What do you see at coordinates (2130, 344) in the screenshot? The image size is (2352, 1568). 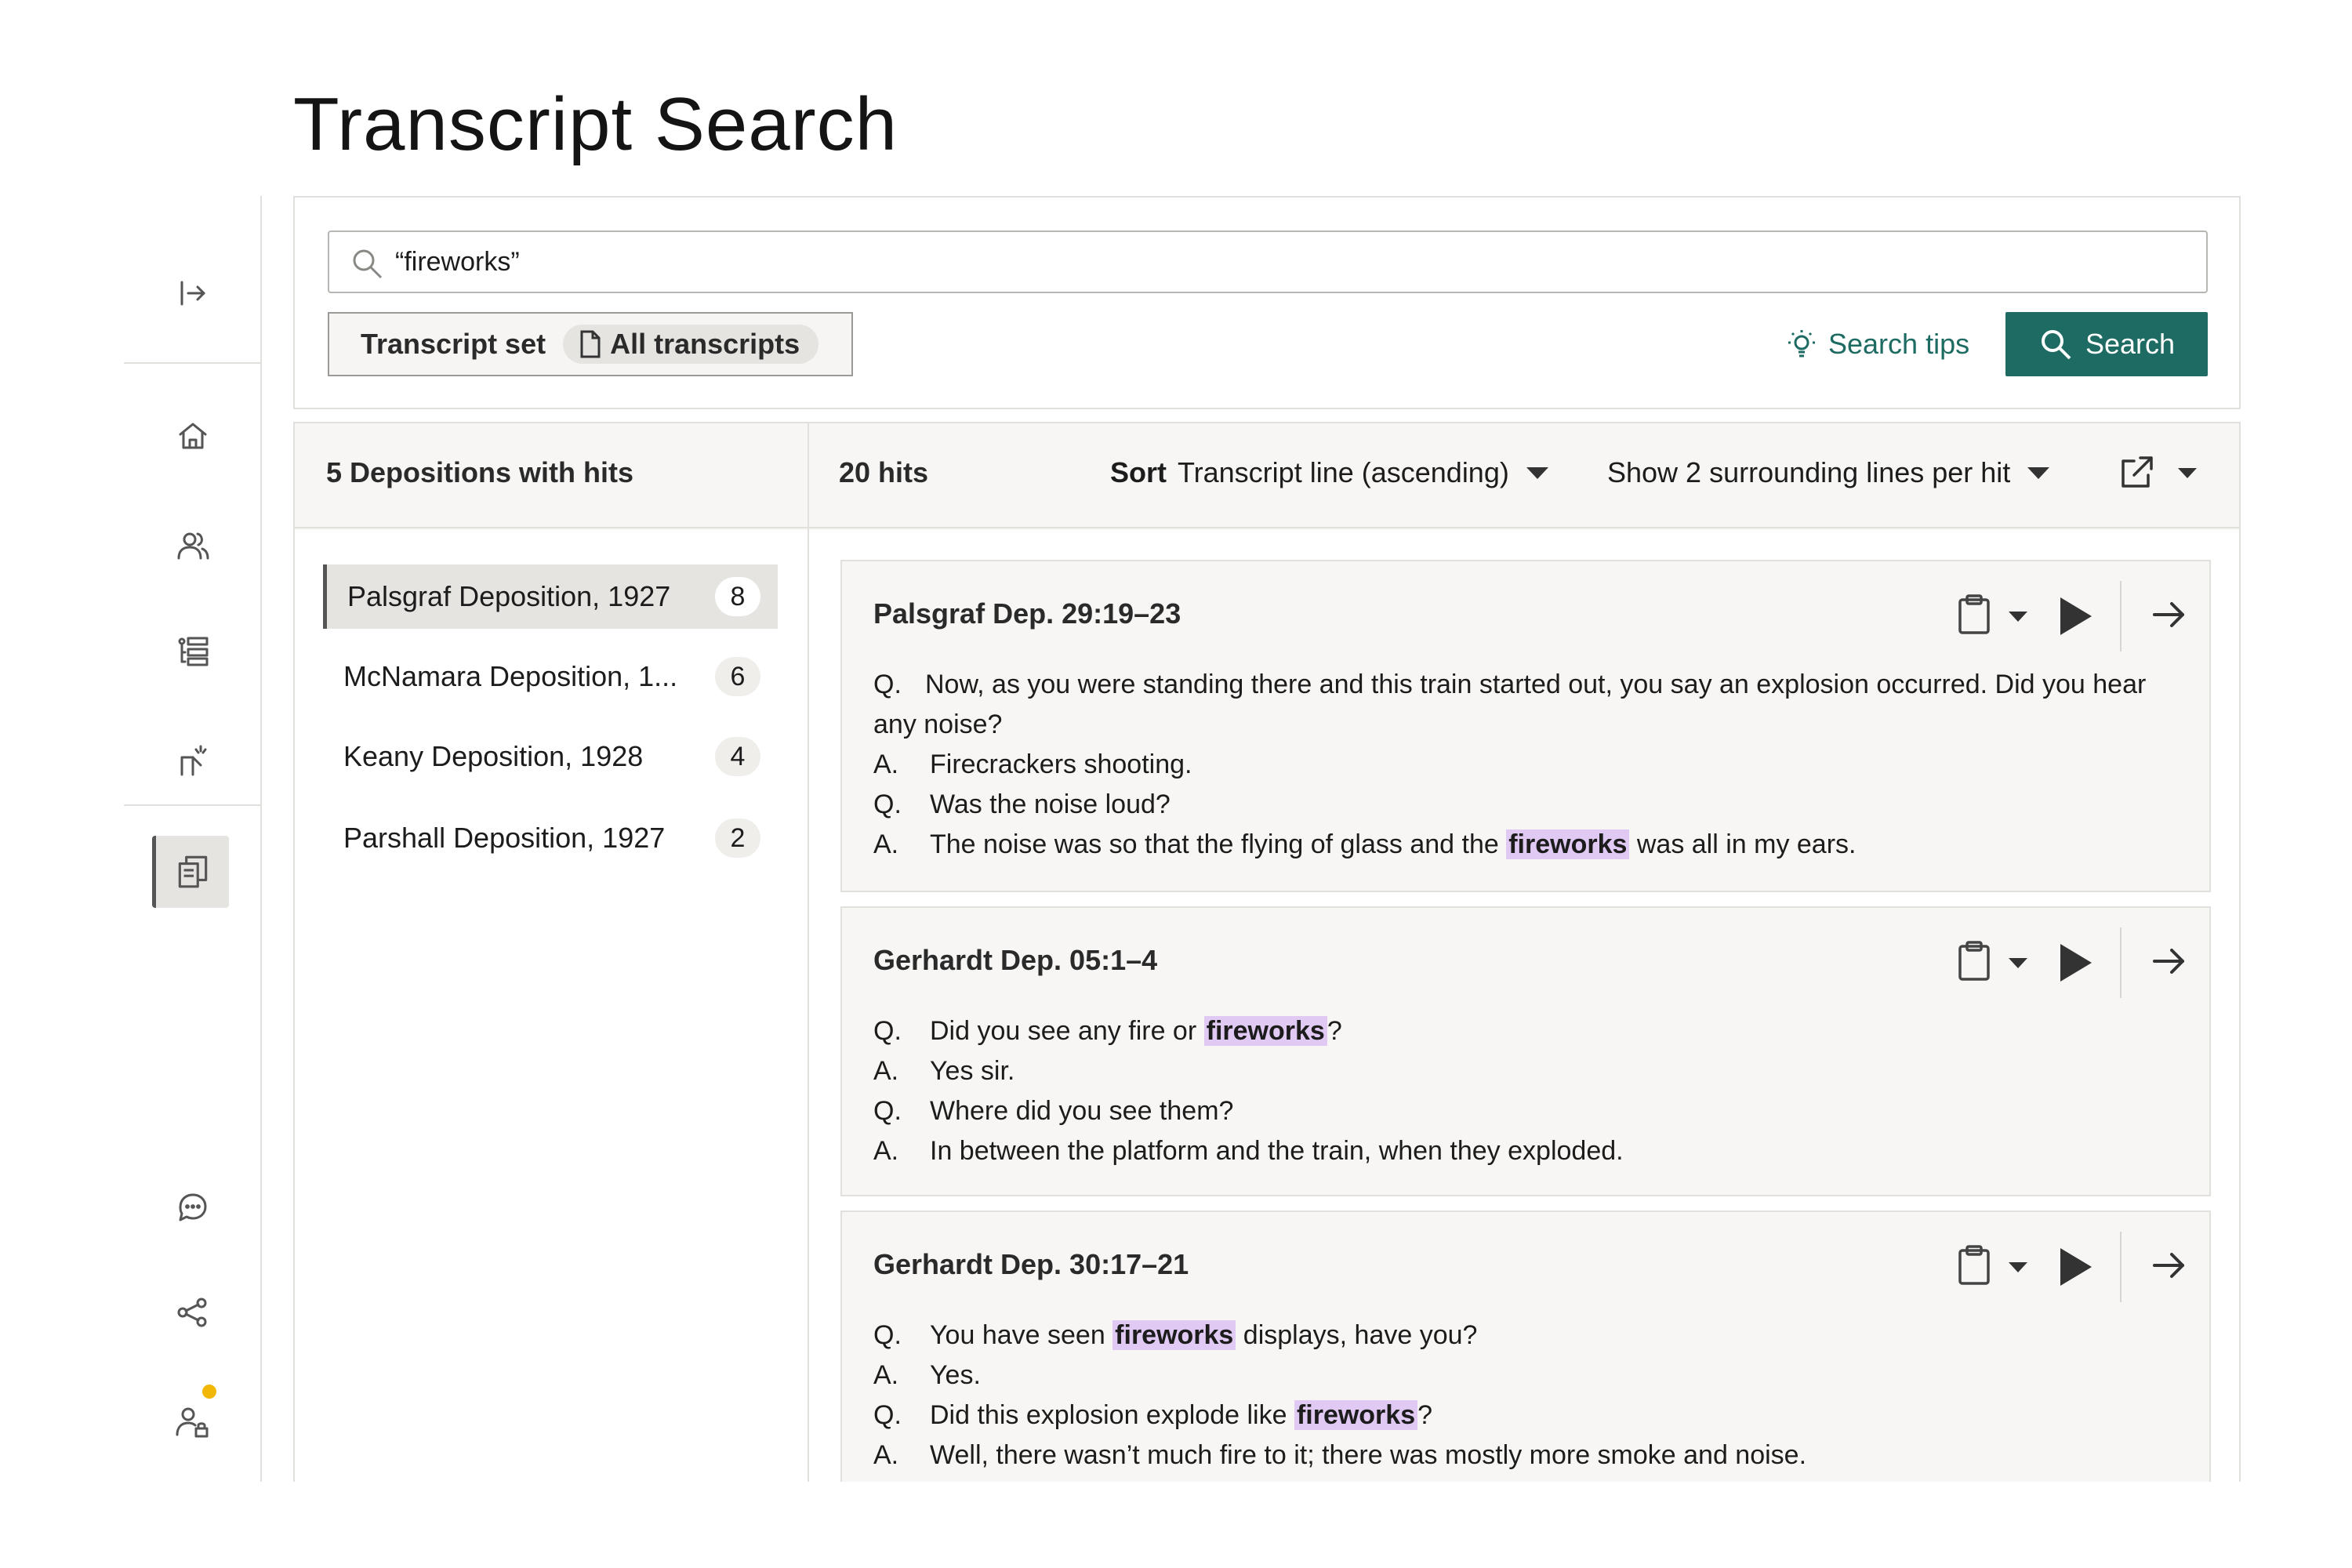 I see `search-button-label: Search` at bounding box center [2130, 344].